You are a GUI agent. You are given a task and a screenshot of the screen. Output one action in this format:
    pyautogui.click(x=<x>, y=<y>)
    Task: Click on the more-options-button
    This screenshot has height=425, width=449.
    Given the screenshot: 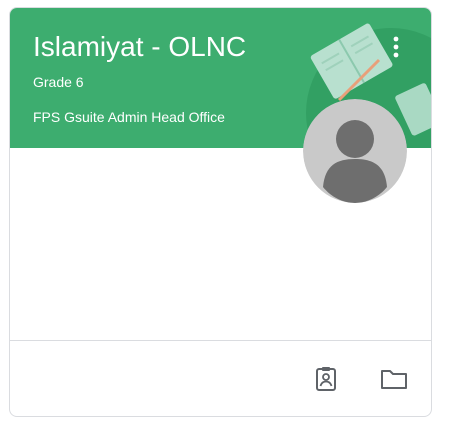 What is the action you would take?
    pyautogui.click(x=396, y=47)
    